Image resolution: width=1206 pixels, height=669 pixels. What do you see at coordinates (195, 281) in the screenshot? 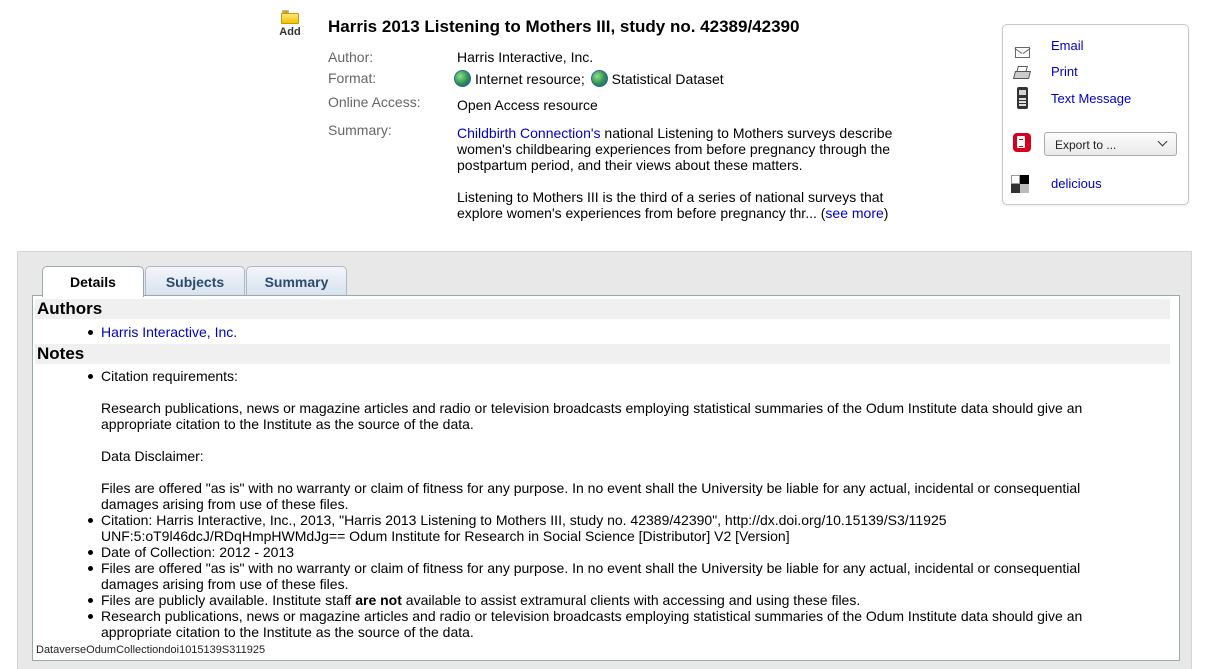
I see `tab-subjects: Subjects` at bounding box center [195, 281].